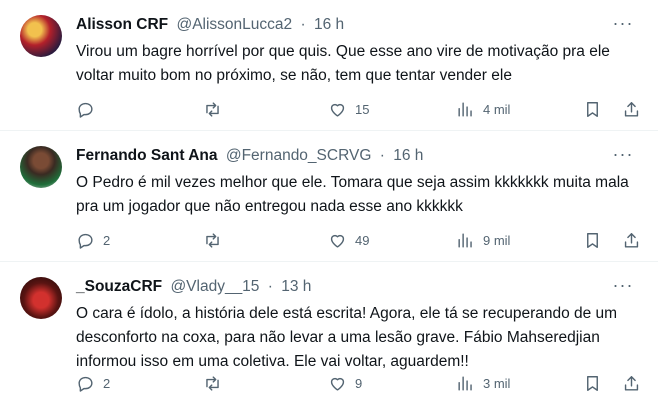  I want to click on like-count: 15, so click(362, 109).